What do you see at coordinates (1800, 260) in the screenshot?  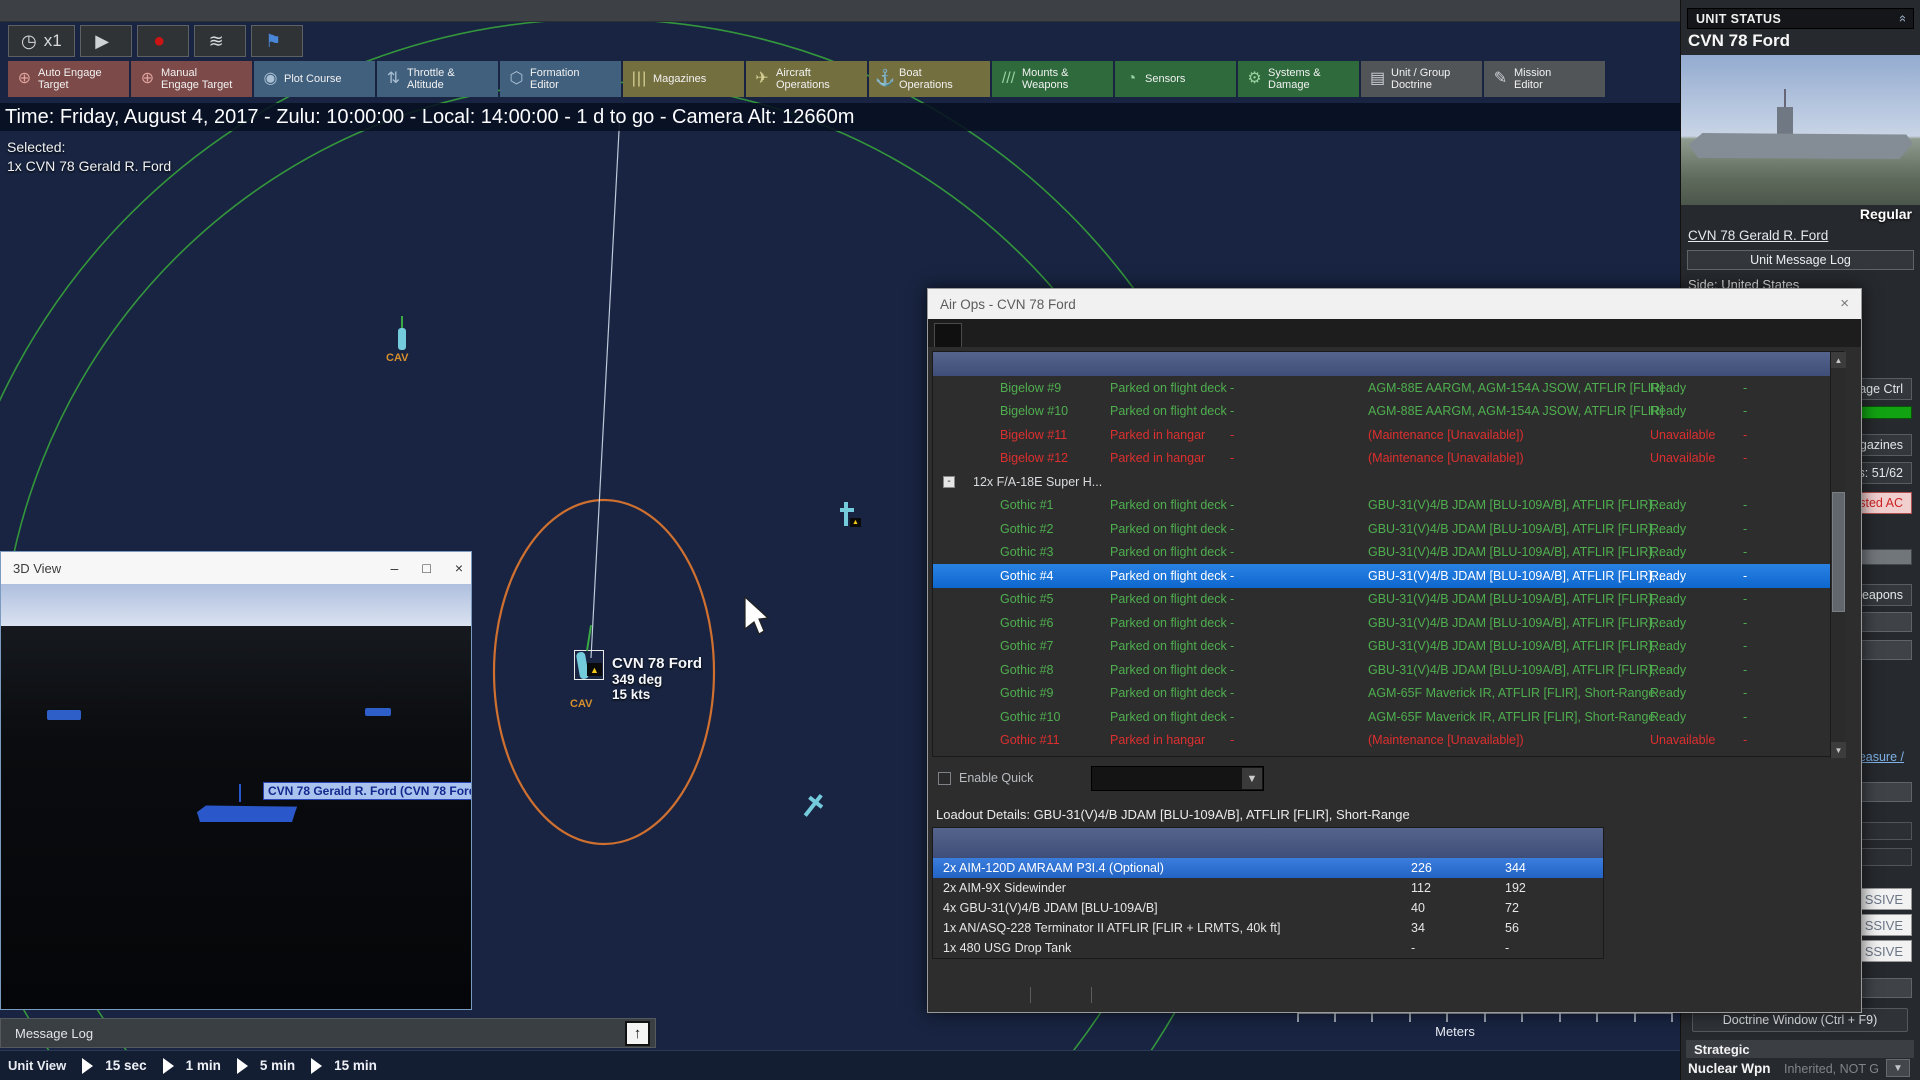 I see `unit-message-log-button: Unit Message Log` at bounding box center [1800, 260].